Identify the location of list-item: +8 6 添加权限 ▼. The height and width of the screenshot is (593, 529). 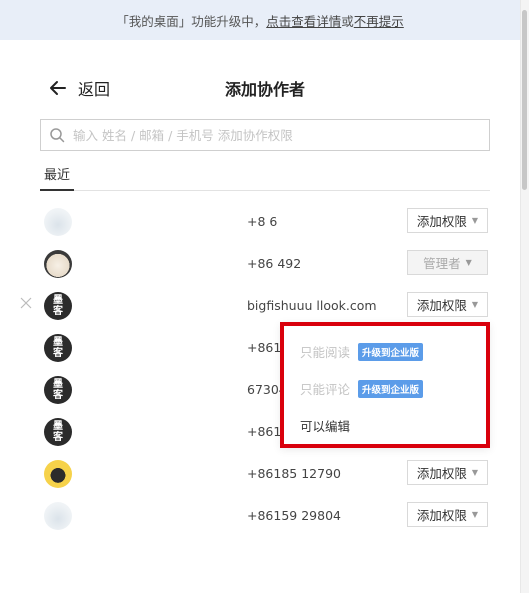
(260, 221).